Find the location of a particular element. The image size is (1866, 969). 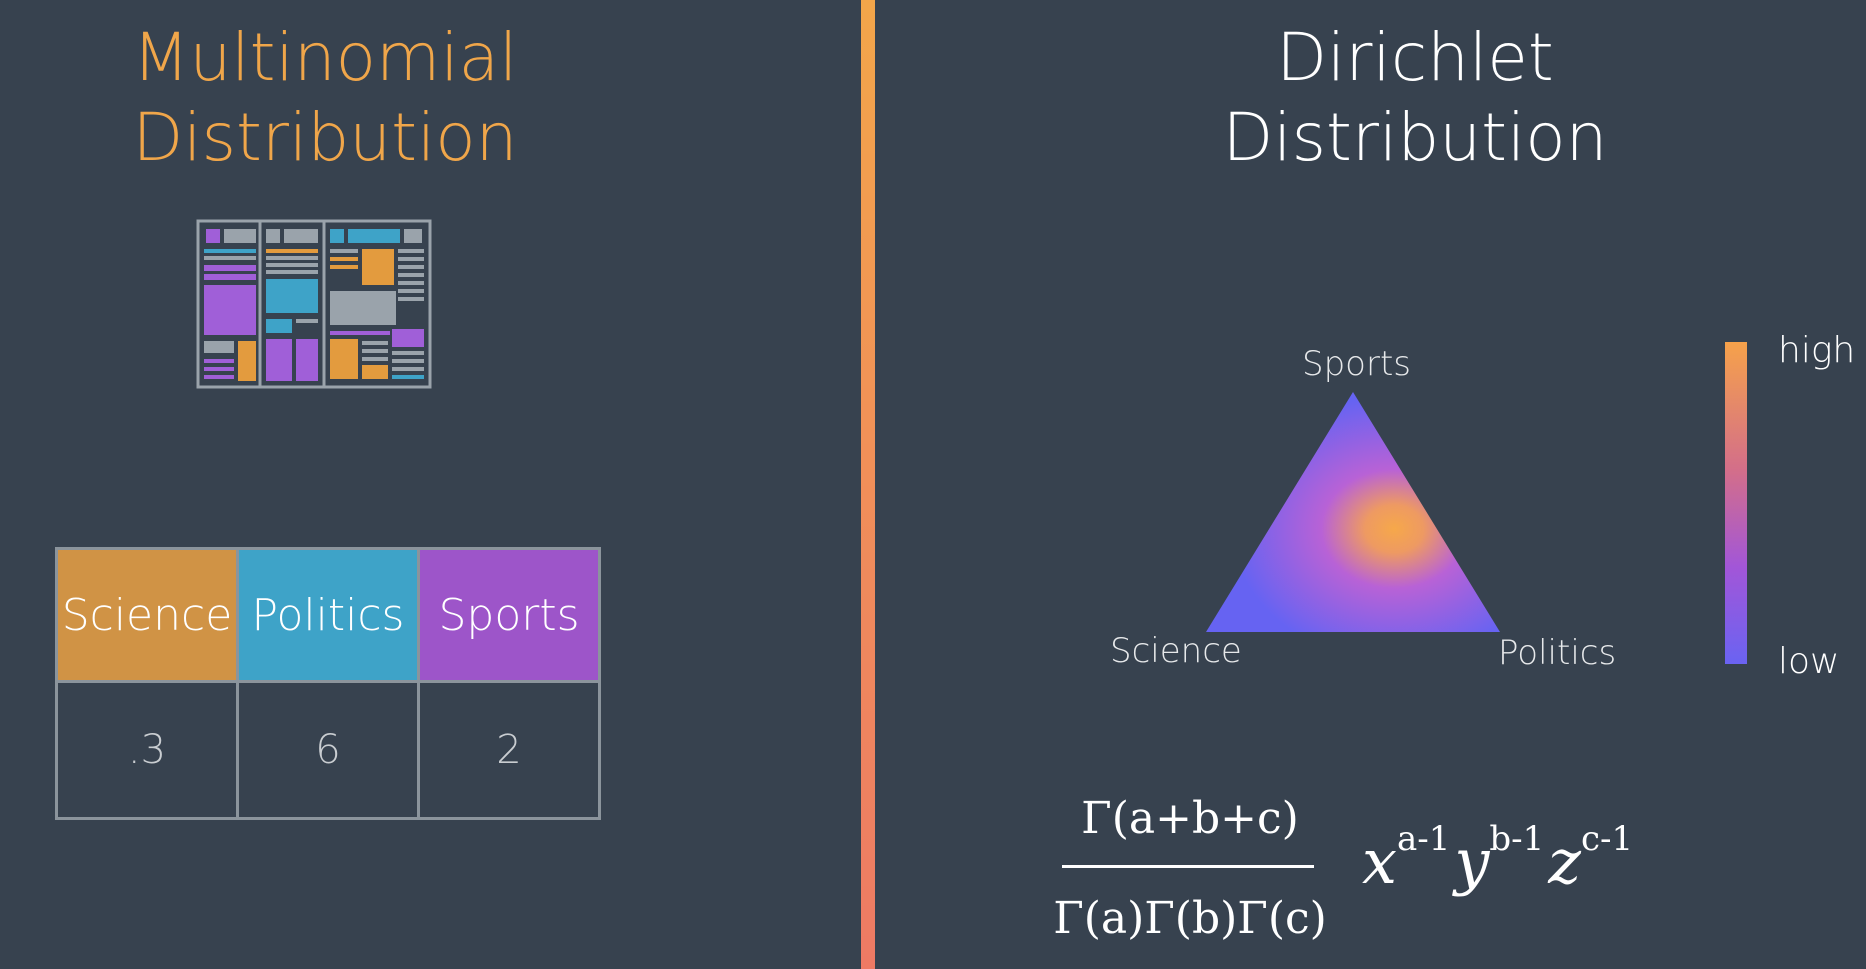

topic-table: Science Politics Sports .3 6 2 is located at coordinates (328, 683).